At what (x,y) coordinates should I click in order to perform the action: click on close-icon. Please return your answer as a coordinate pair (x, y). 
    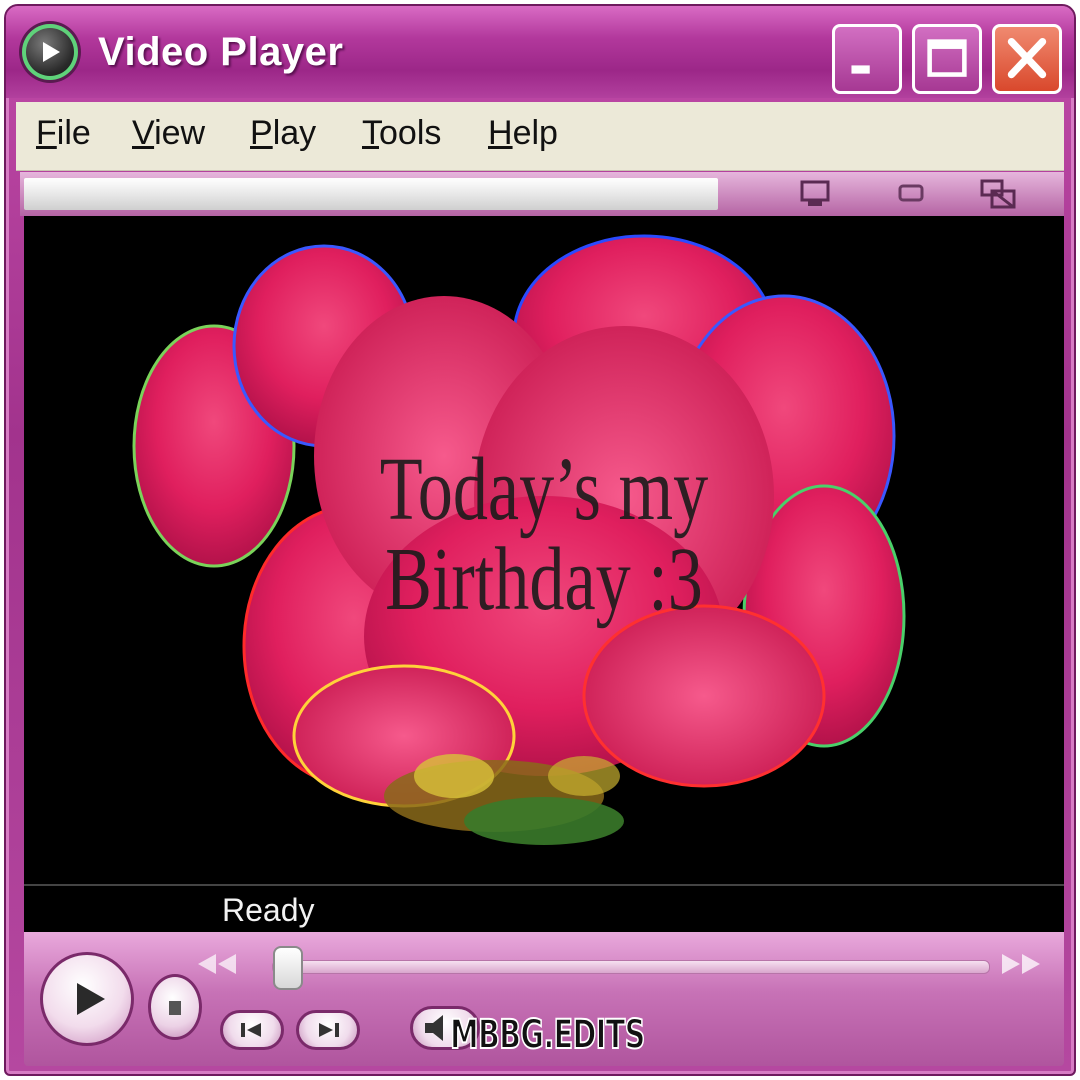
    Looking at the image, I should click on (1027, 58).